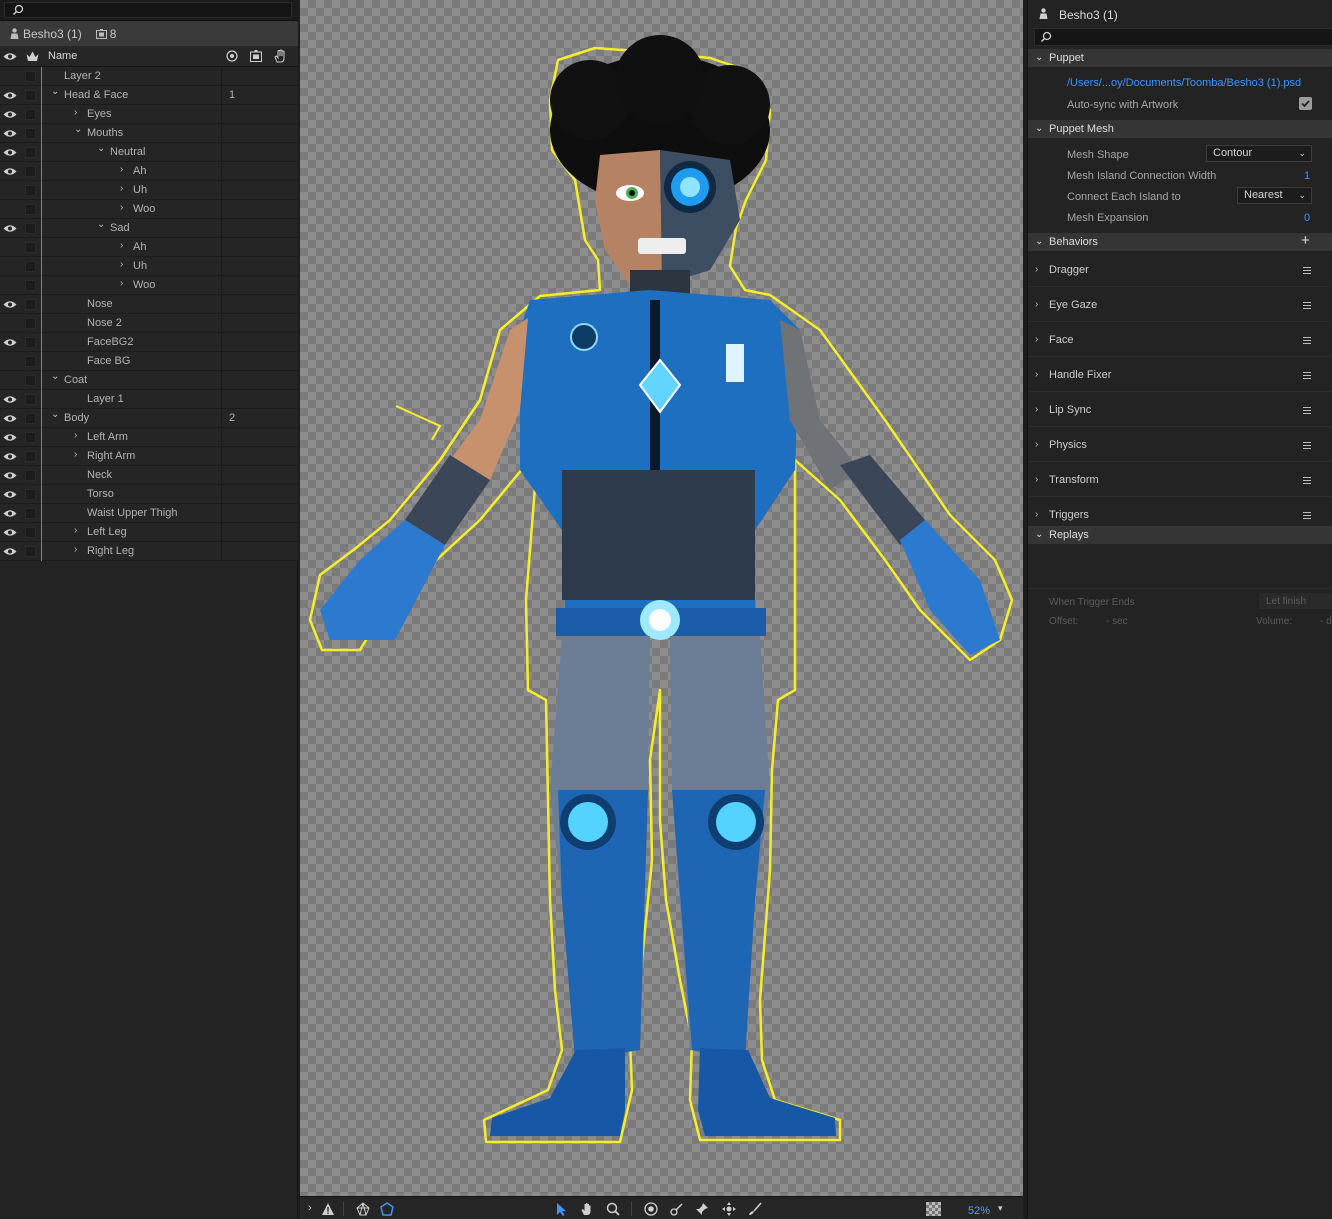  What do you see at coordinates (387, 1209) in the screenshot?
I see `outline-mode-icon` at bounding box center [387, 1209].